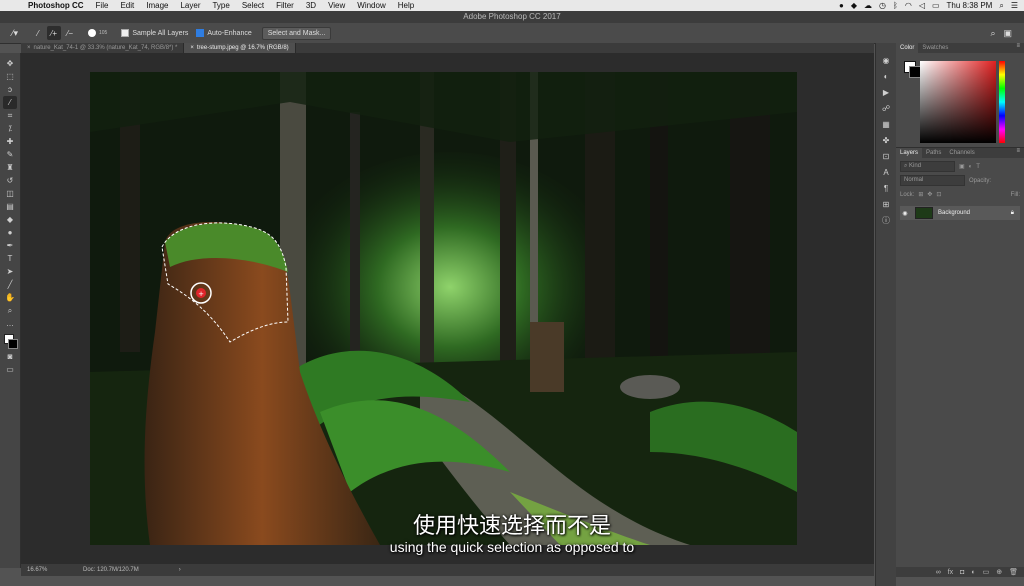 Image resolution: width=1024 pixels, height=586 pixels. What do you see at coordinates (950, 572) in the screenshot?
I see `layer-style-icon: fx` at bounding box center [950, 572].